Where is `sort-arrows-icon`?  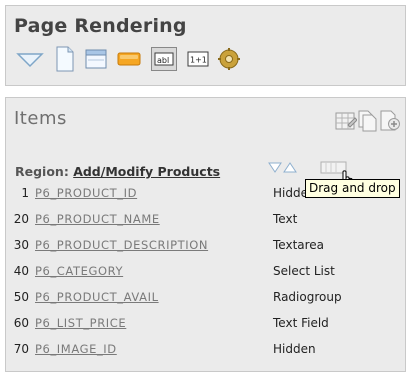
sort-arrows-icon is located at coordinates (283, 168).